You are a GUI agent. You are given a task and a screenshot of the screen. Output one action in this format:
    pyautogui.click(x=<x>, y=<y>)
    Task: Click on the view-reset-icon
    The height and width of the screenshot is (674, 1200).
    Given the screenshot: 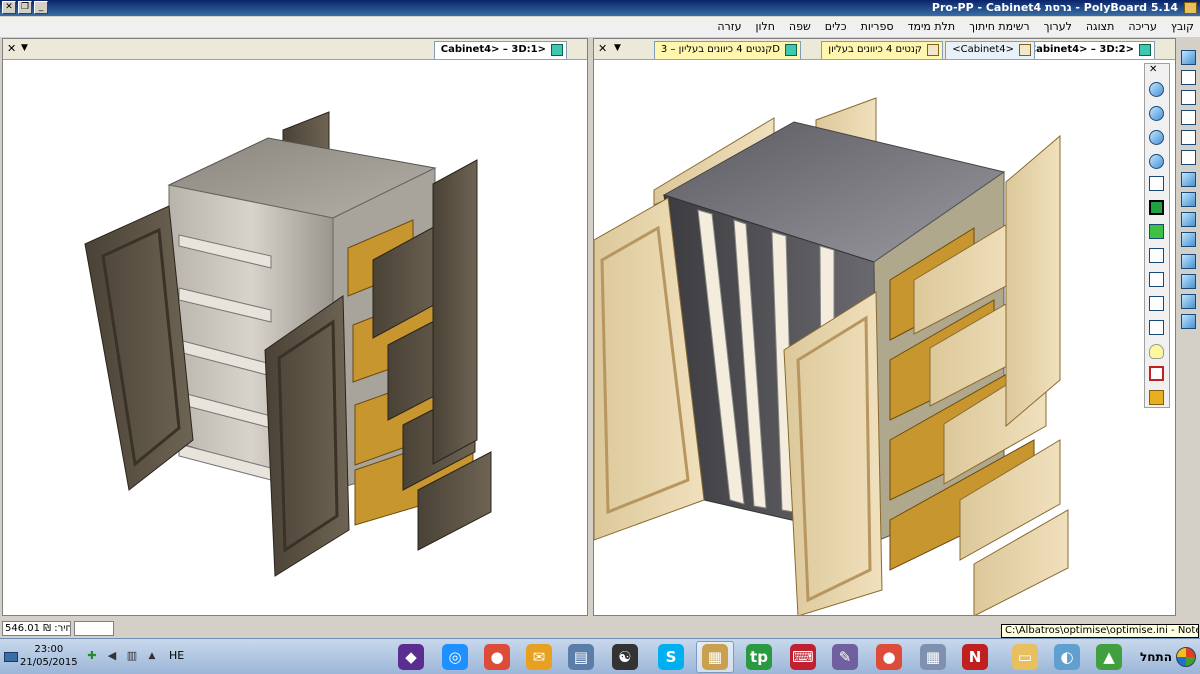 What is the action you would take?
    pyautogui.click(x=1188, y=321)
    